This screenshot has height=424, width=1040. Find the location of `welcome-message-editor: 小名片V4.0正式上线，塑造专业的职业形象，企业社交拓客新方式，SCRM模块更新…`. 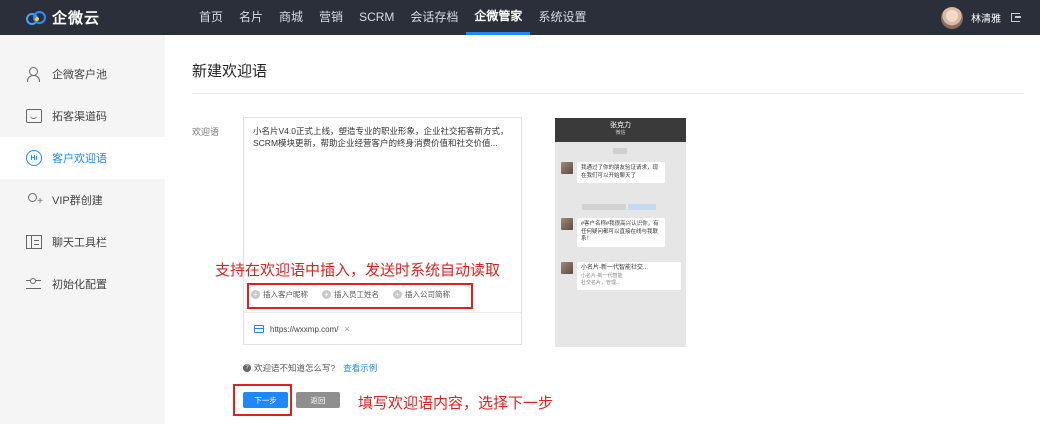

welcome-message-editor: 小名片V4.0正式上线，塑造专业的职业形象，企业社交拓客新方式，SCRM模块更新… is located at coordinates (382, 231).